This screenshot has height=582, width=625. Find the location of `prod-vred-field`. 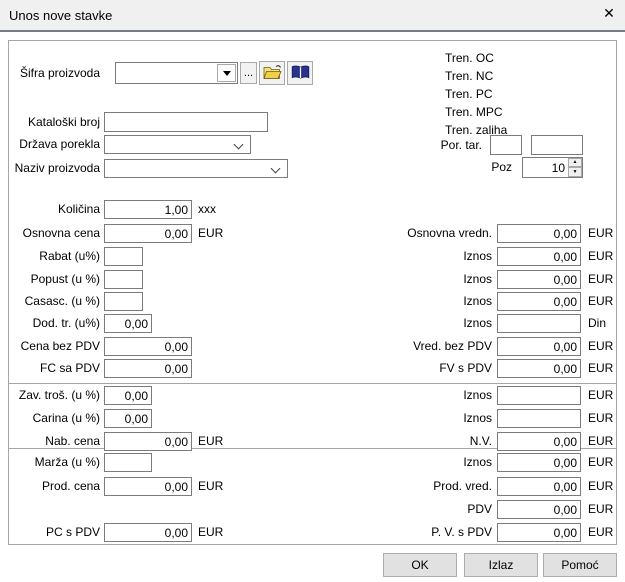

prod-vred-field is located at coordinates (539, 486).